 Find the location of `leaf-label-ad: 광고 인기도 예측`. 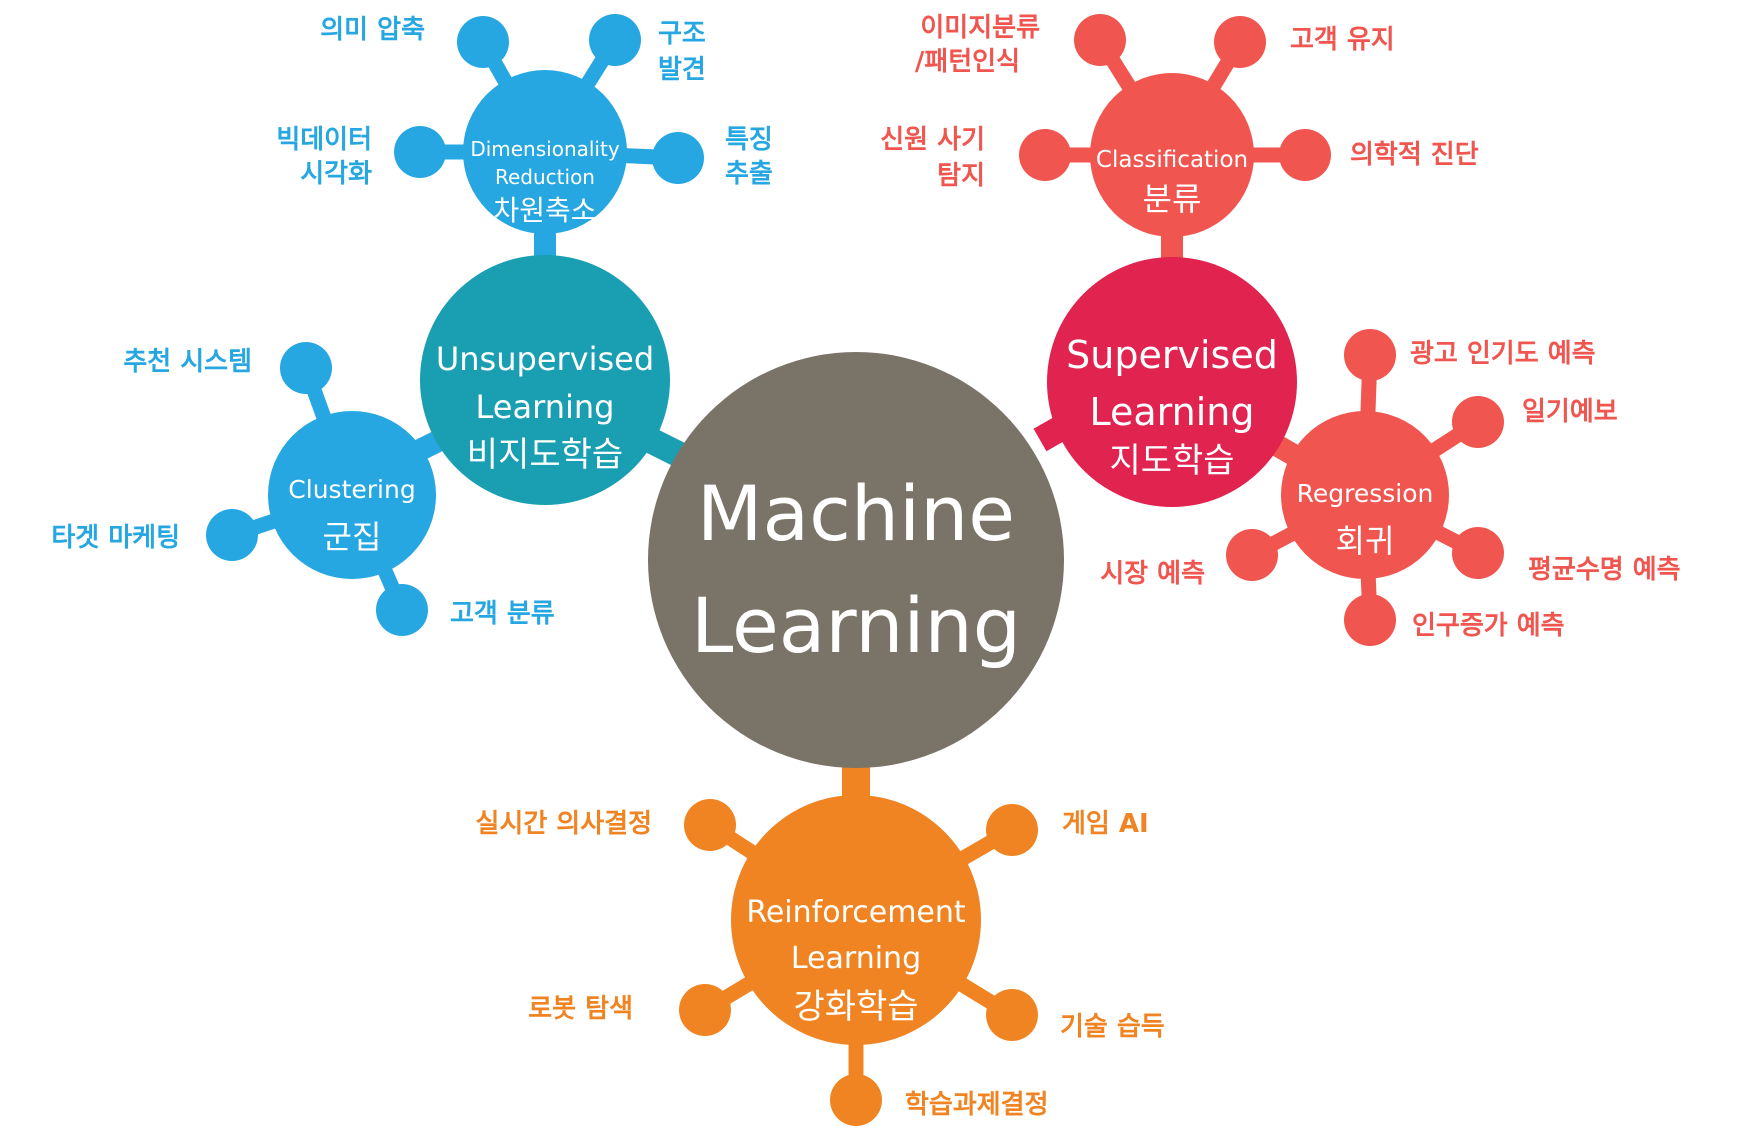

leaf-label-ad: 광고 인기도 예측 is located at coordinates (1503, 354).